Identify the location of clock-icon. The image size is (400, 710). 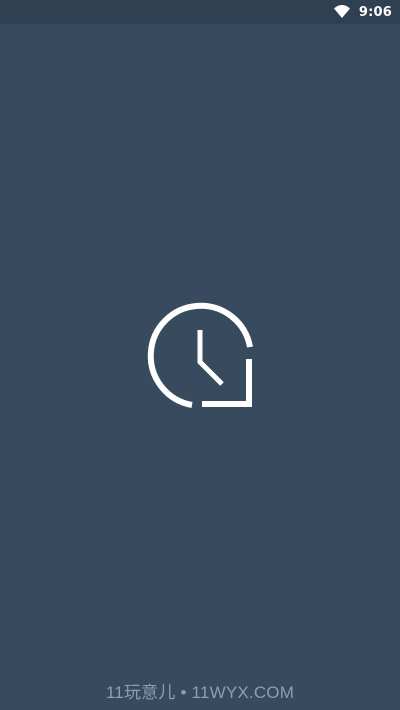
(200, 355).